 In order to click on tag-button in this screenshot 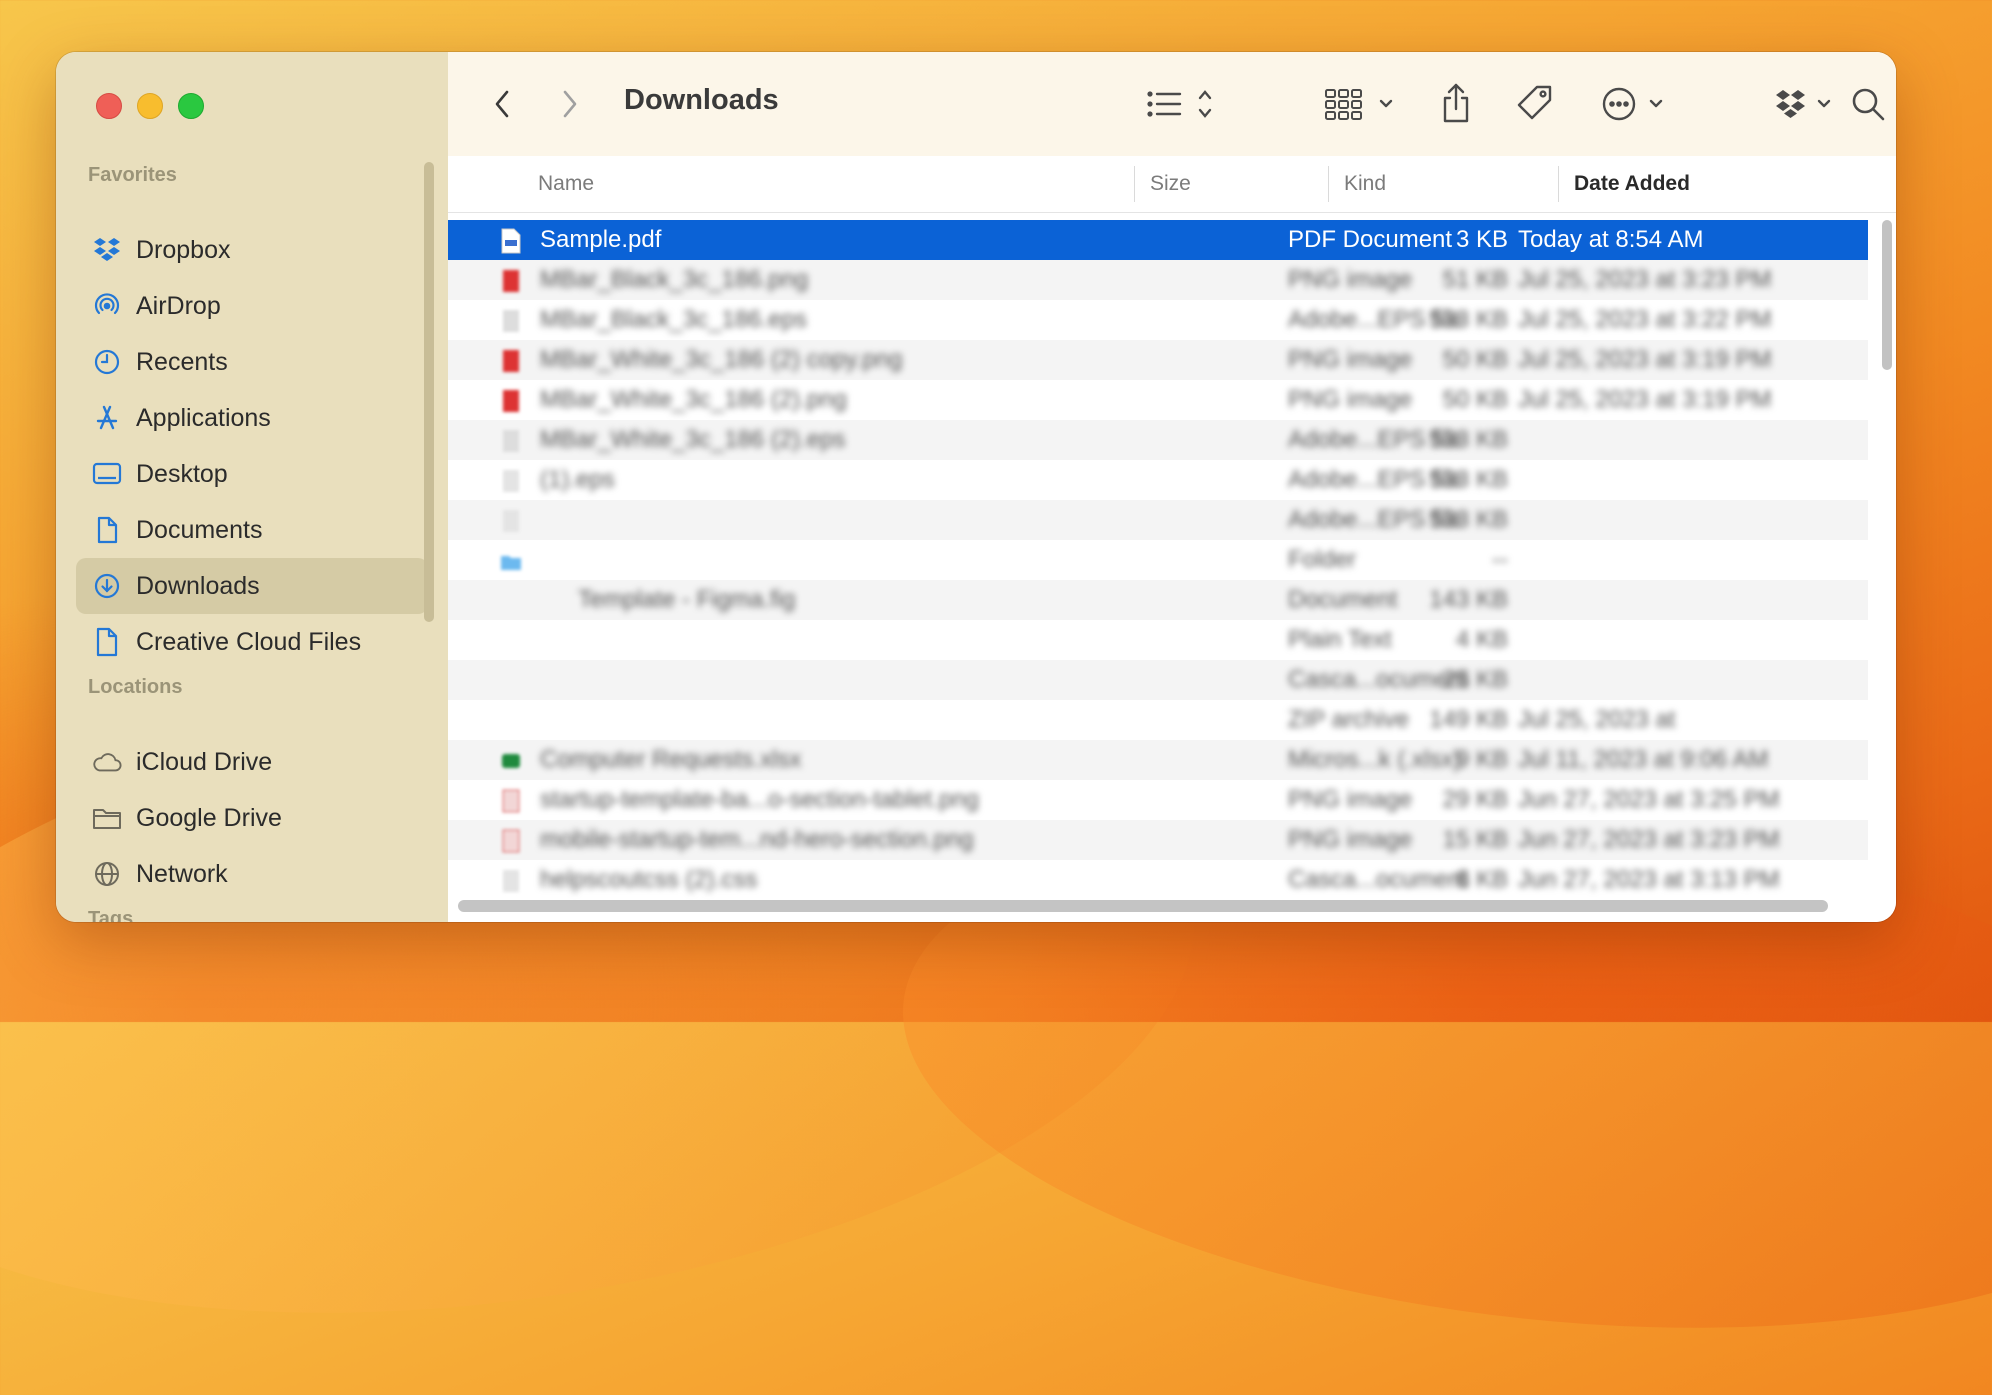, I will do `click(1535, 103)`.